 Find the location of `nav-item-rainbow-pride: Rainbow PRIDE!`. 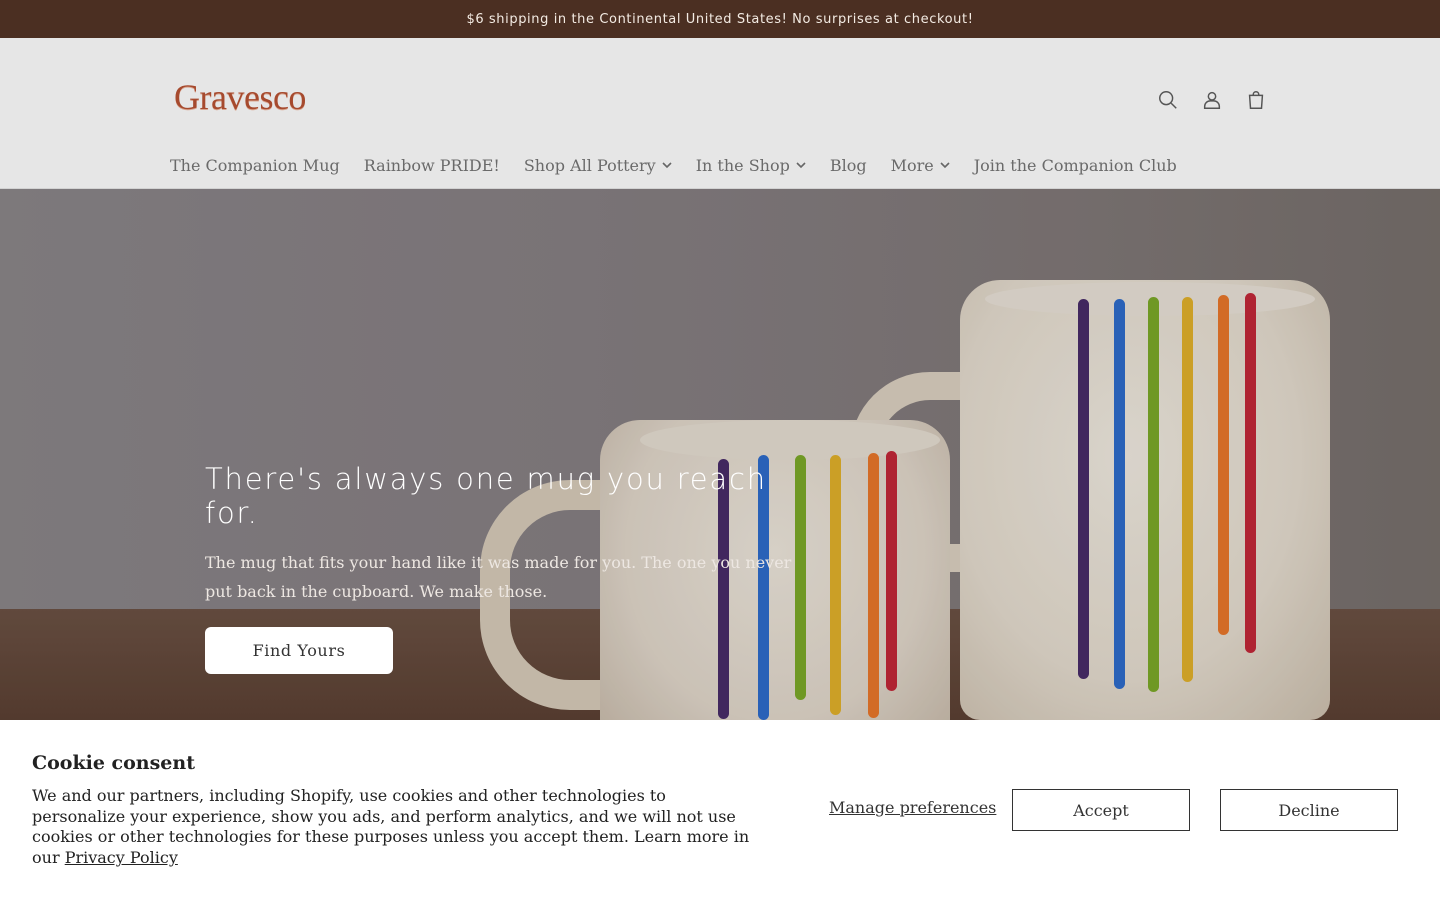

nav-item-rainbow-pride: Rainbow PRIDE! is located at coordinates (432, 165).